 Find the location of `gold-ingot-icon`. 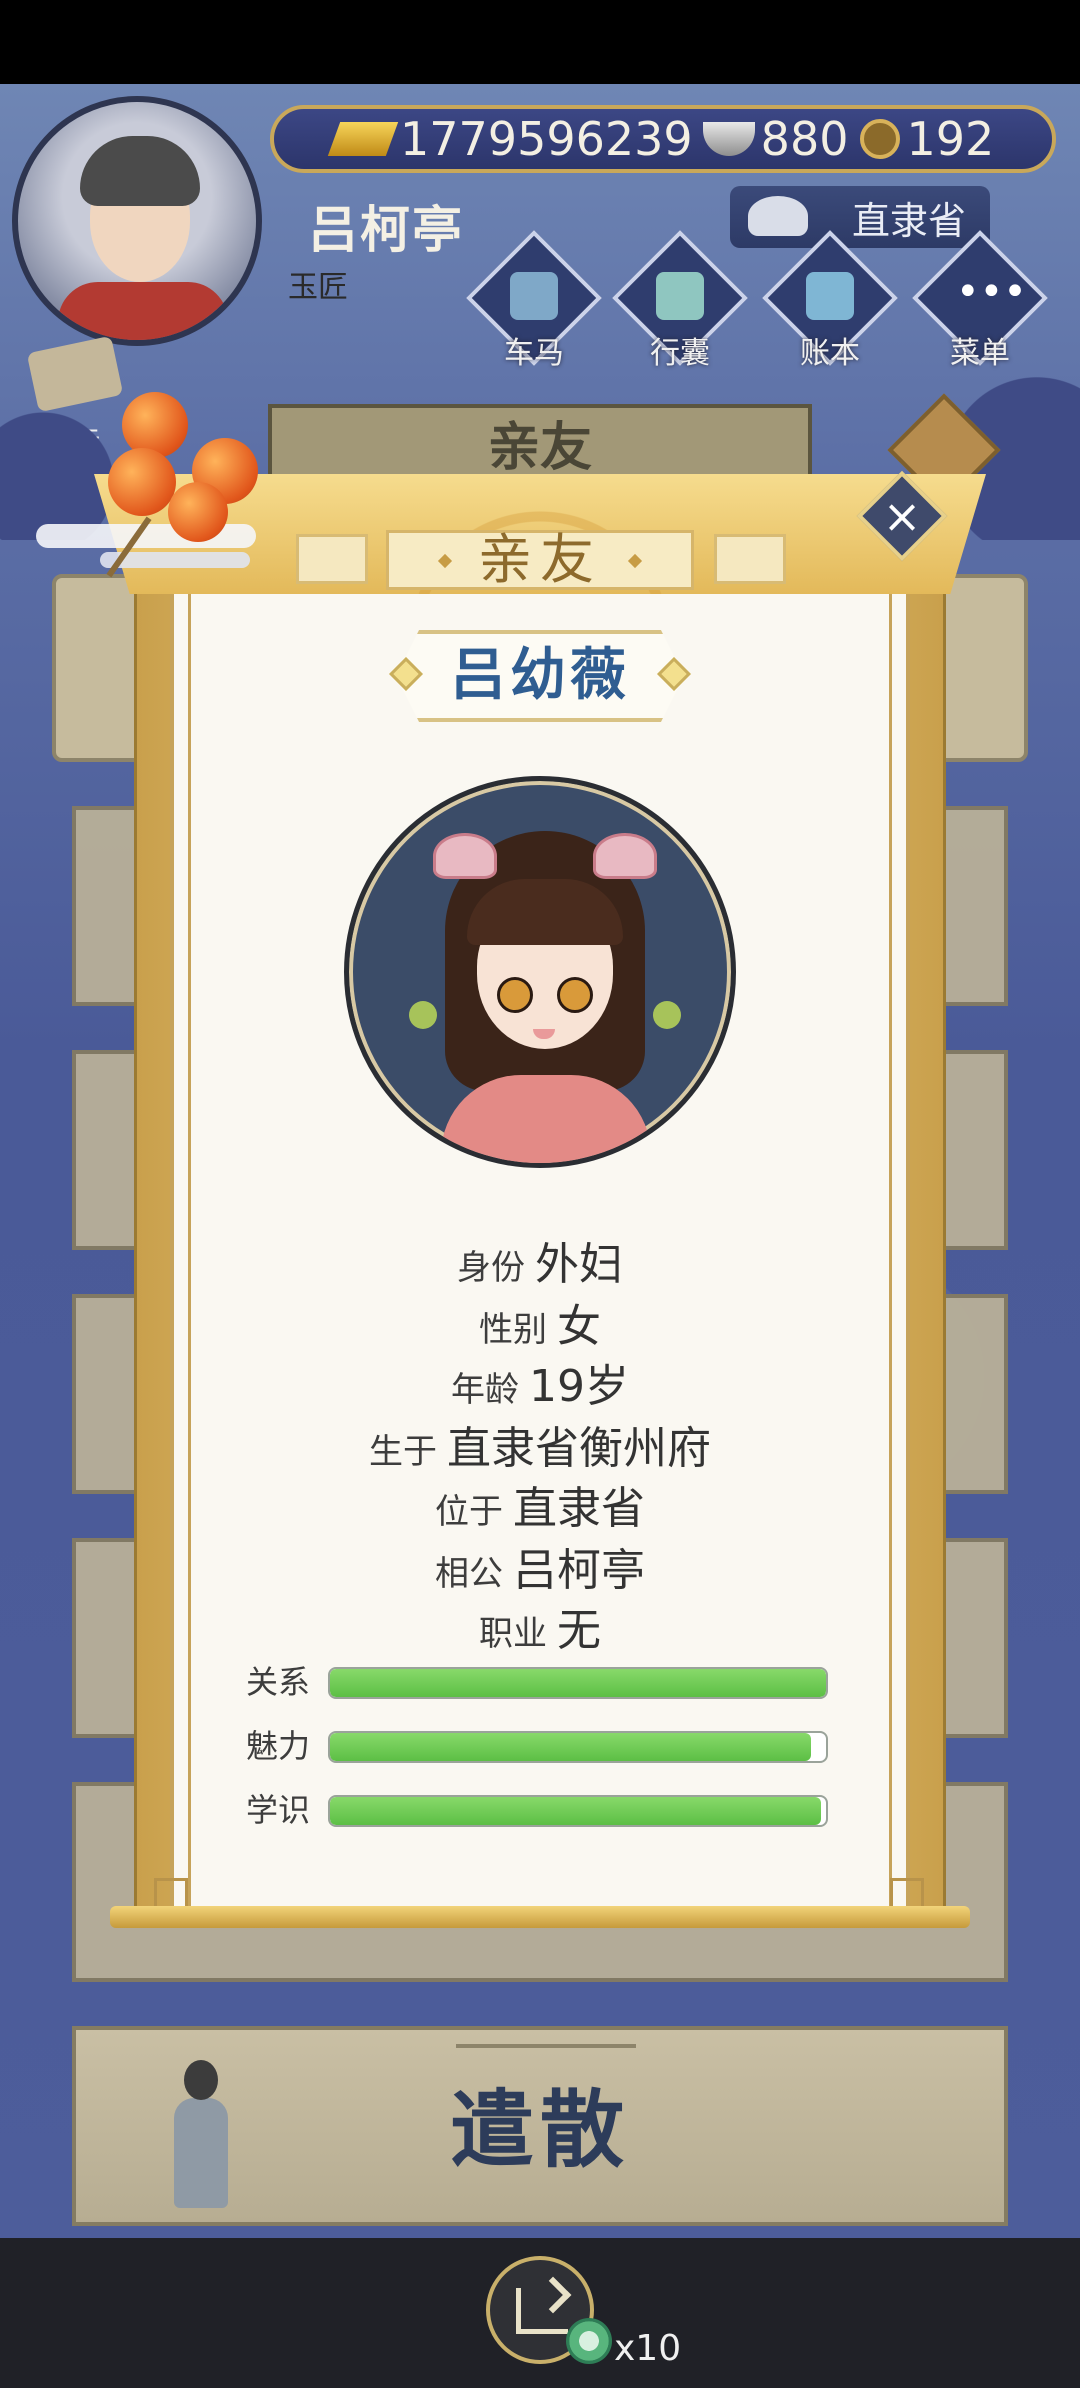

gold-ingot-icon is located at coordinates (363, 139).